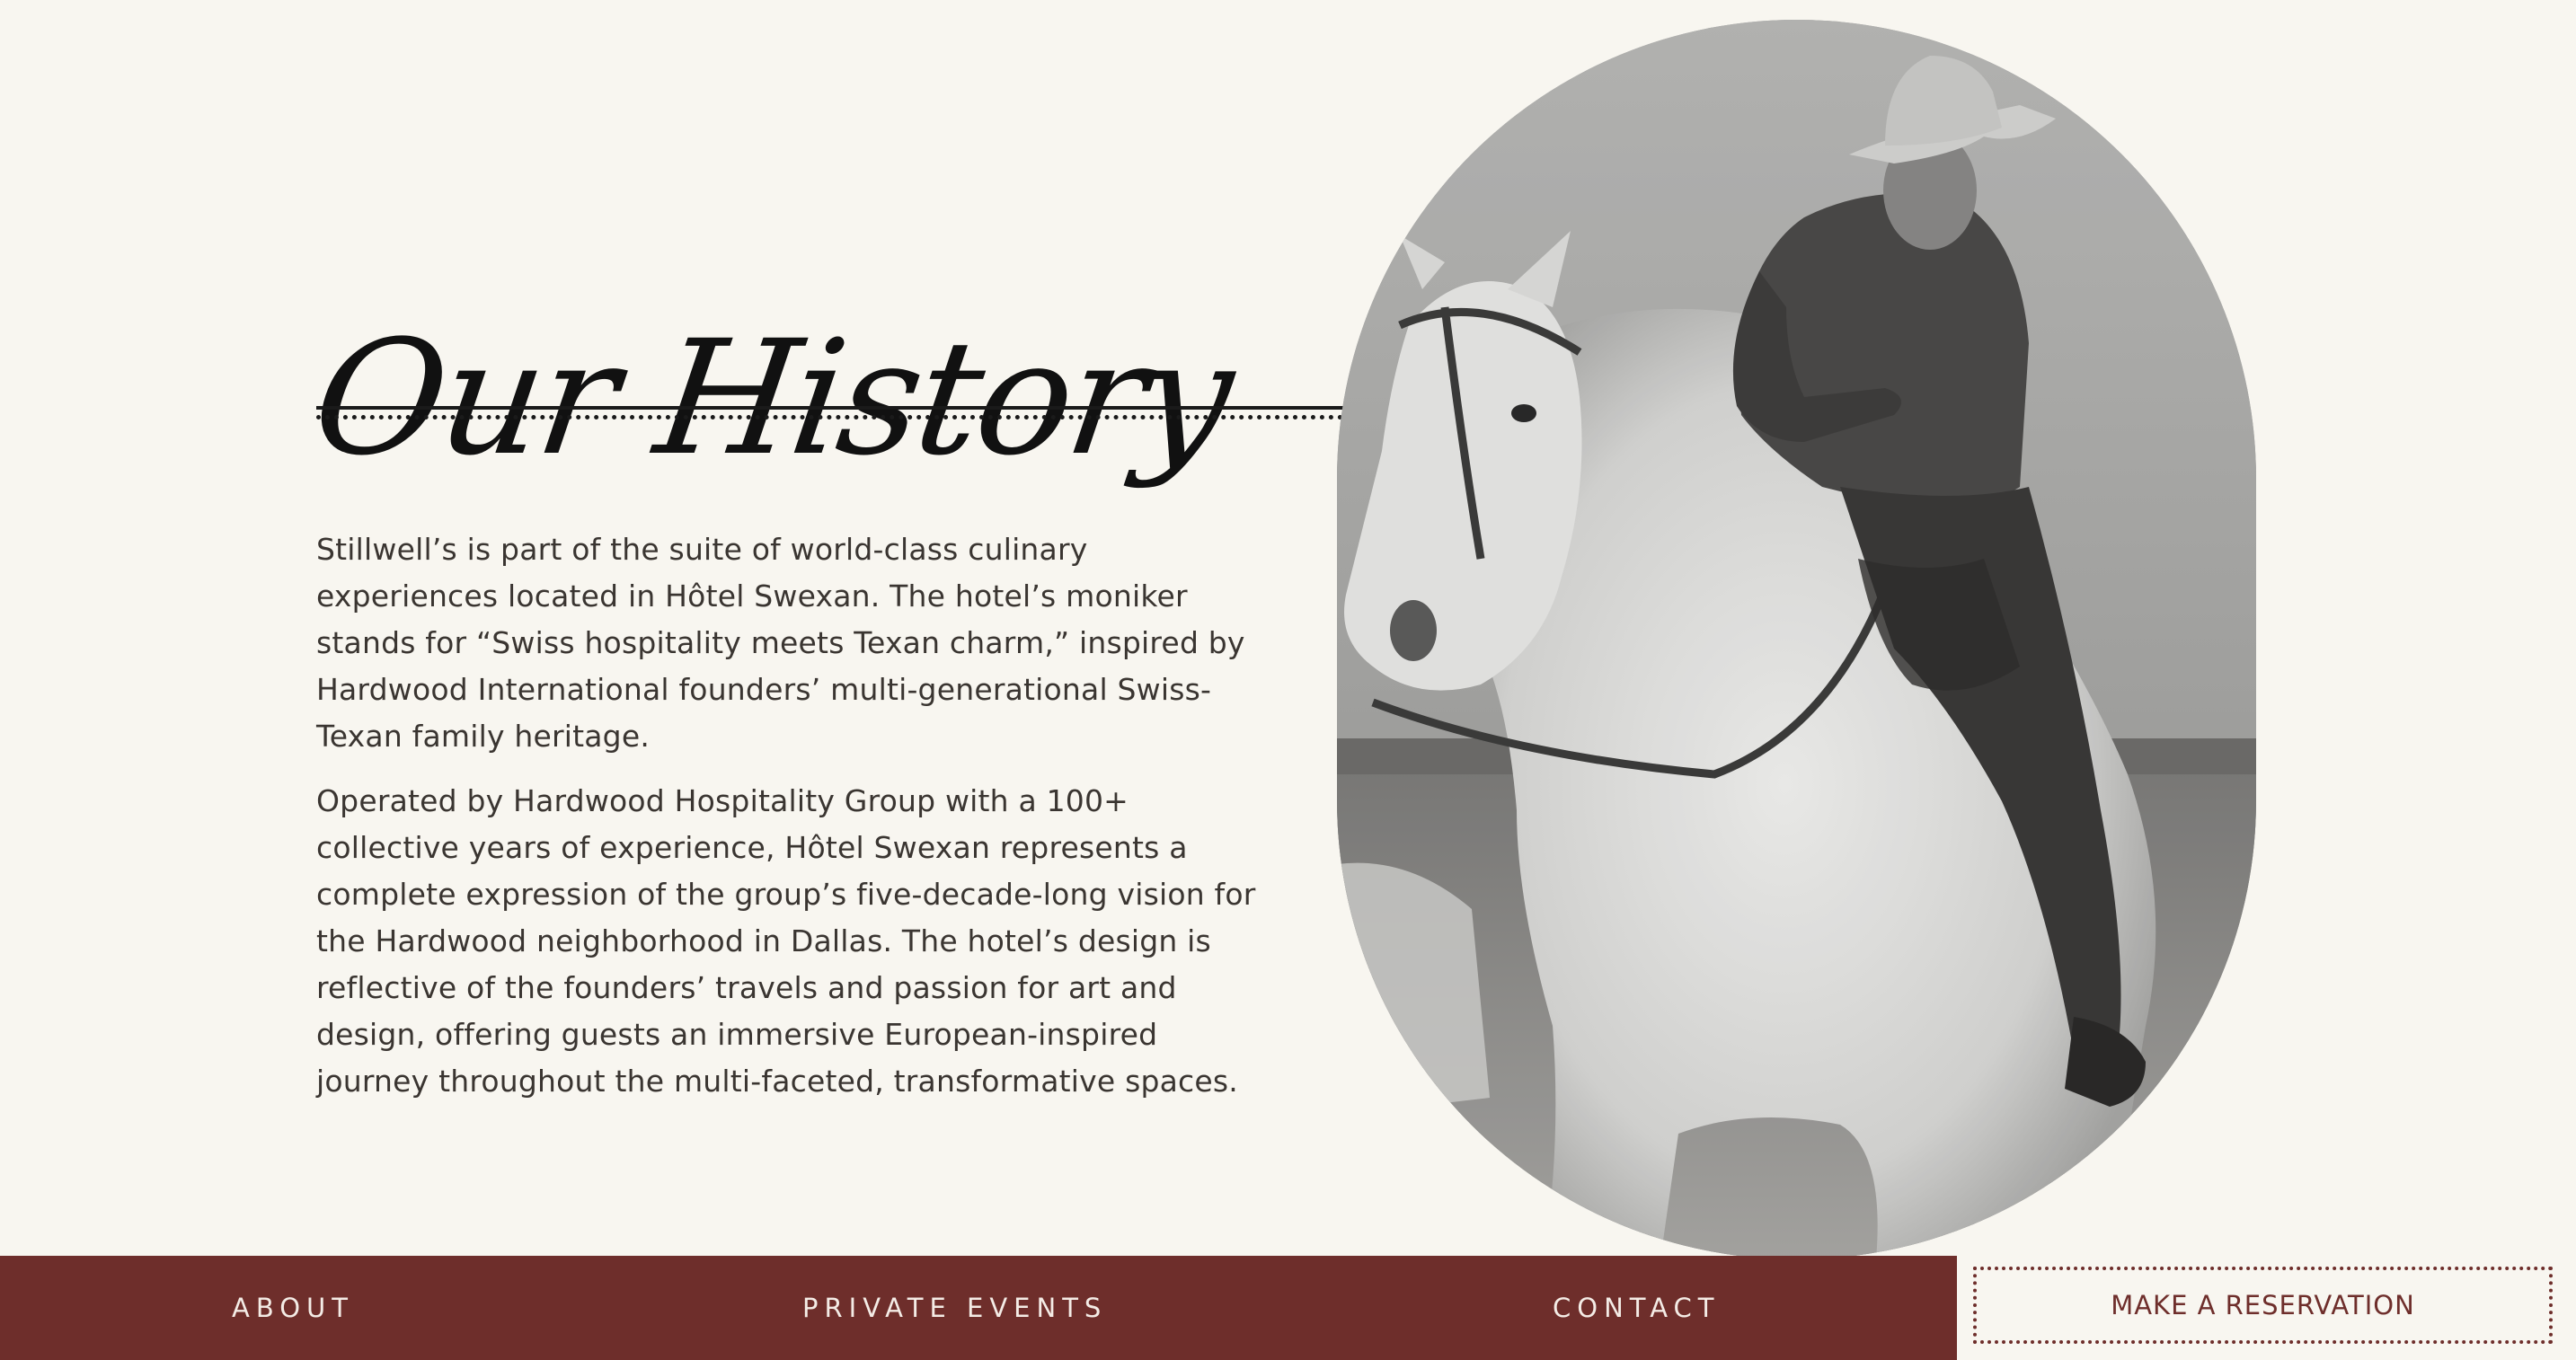 Image resolution: width=2576 pixels, height=1360 pixels. What do you see at coordinates (954, 1308) in the screenshot?
I see `nav-private-events-link: PRIVATE EVENTS` at bounding box center [954, 1308].